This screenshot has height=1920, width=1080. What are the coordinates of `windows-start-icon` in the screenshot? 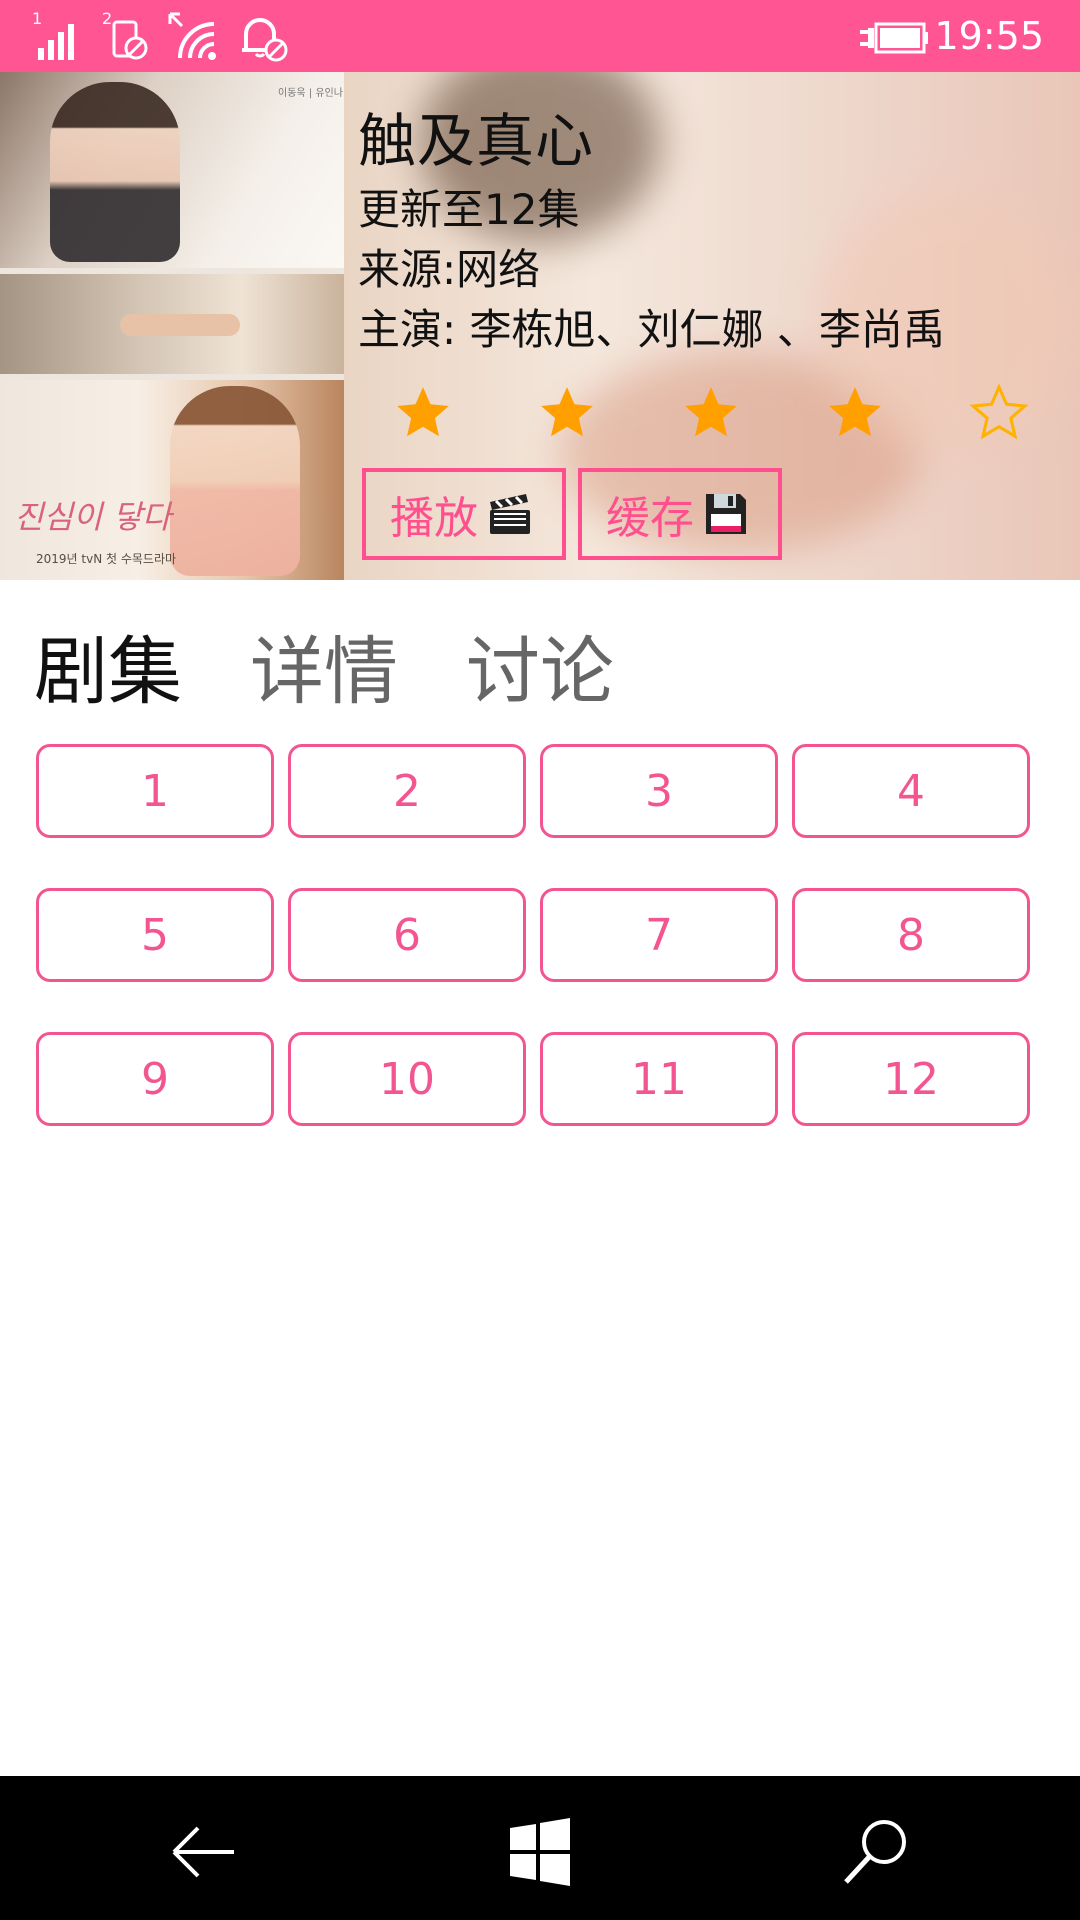 It's located at (540, 1852).